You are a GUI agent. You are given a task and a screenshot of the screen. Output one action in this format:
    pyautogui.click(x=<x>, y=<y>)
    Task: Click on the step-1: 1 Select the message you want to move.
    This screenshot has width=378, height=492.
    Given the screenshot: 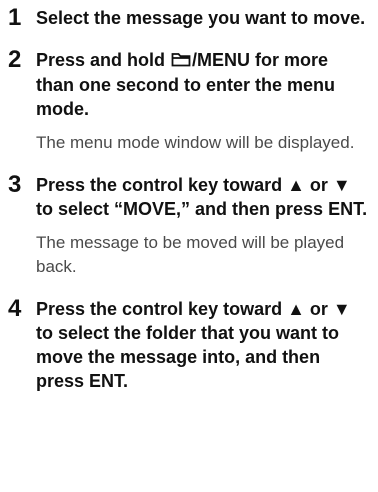 What is the action you would take?
    pyautogui.click(x=189, y=17)
    